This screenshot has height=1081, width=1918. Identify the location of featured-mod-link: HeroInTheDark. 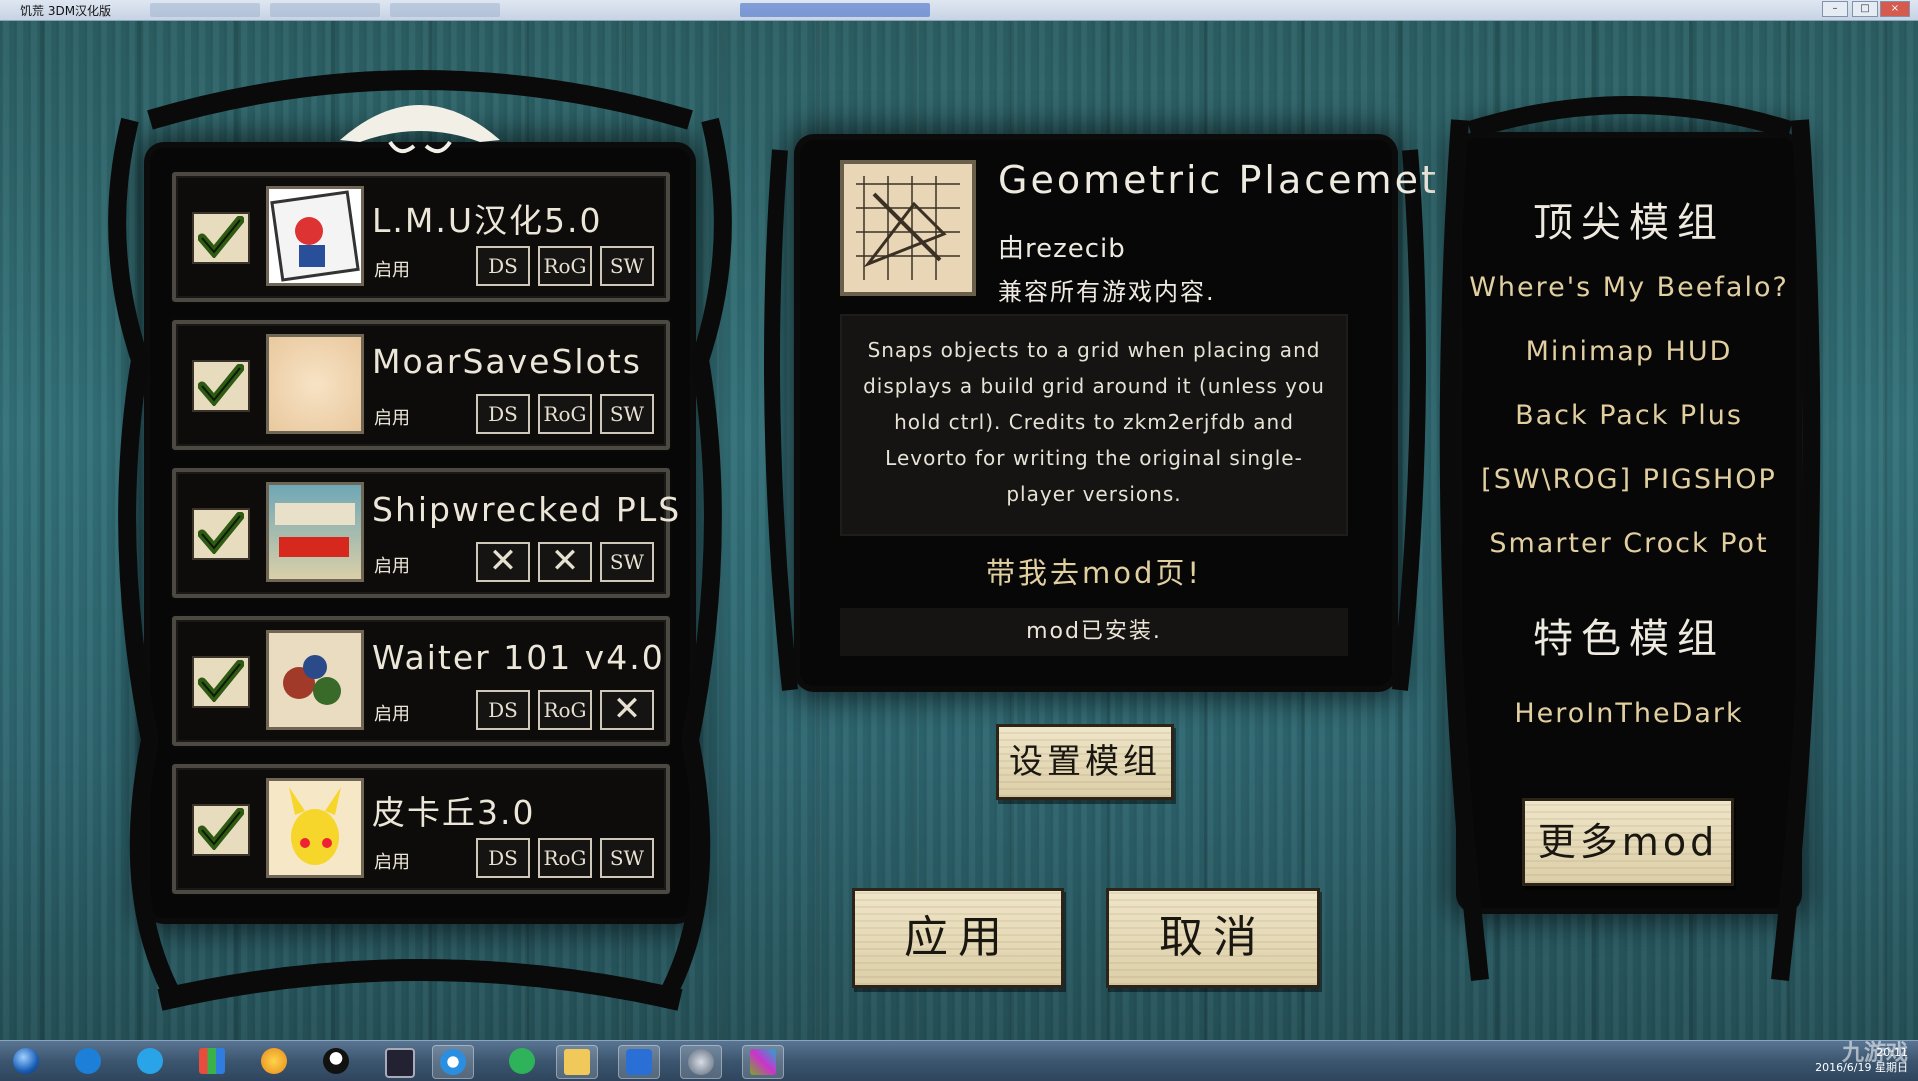
(1629, 713).